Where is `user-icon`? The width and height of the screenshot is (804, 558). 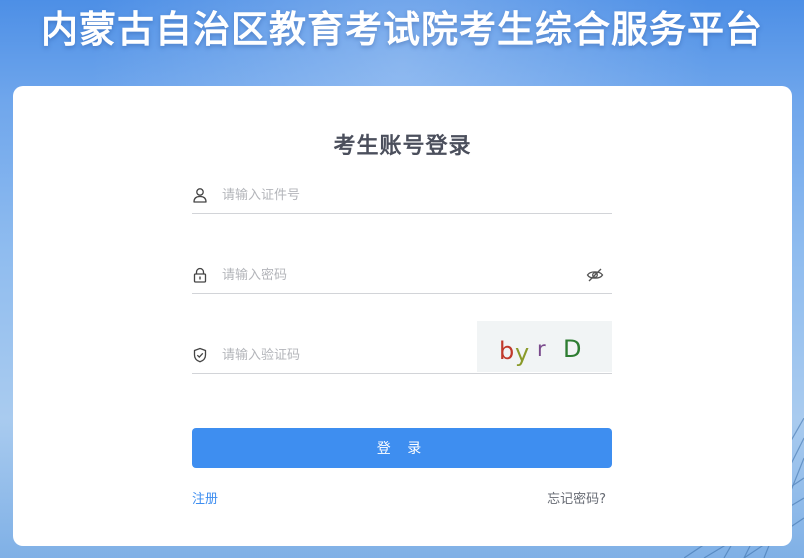
user-icon is located at coordinates (200, 195).